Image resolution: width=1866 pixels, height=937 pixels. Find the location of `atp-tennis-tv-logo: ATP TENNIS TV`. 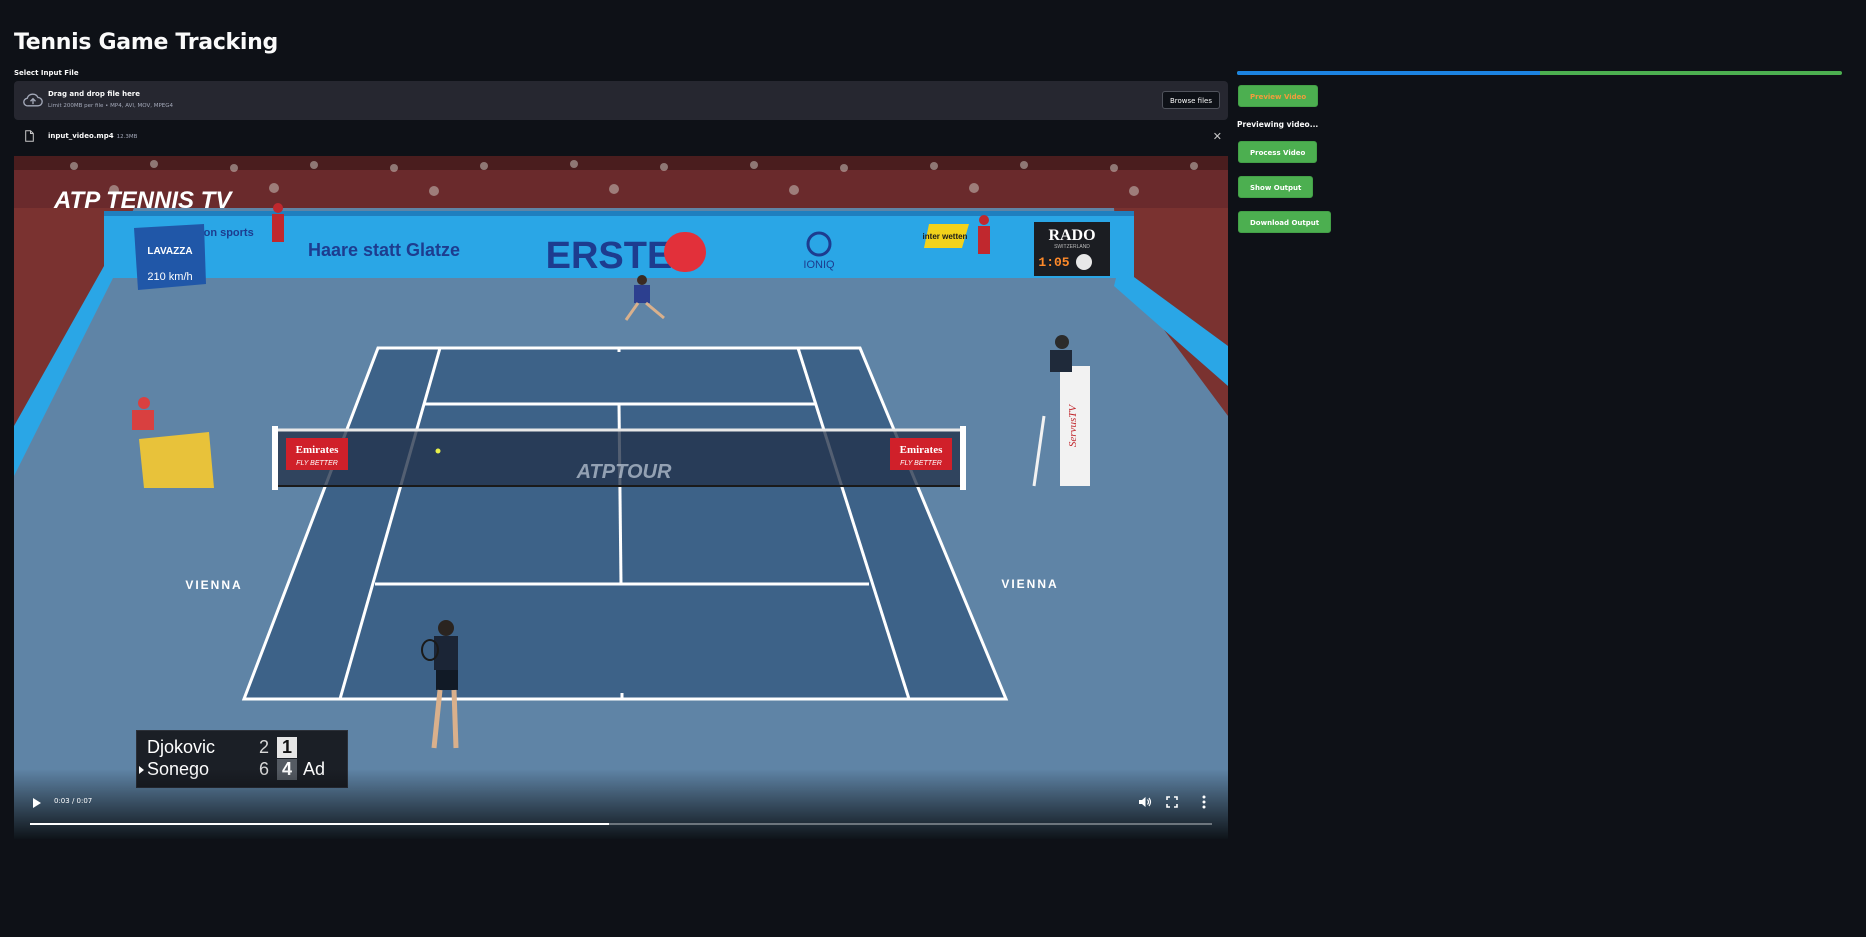

atp-tennis-tv-logo: ATP TENNIS TV is located at coordinates (143, 200).